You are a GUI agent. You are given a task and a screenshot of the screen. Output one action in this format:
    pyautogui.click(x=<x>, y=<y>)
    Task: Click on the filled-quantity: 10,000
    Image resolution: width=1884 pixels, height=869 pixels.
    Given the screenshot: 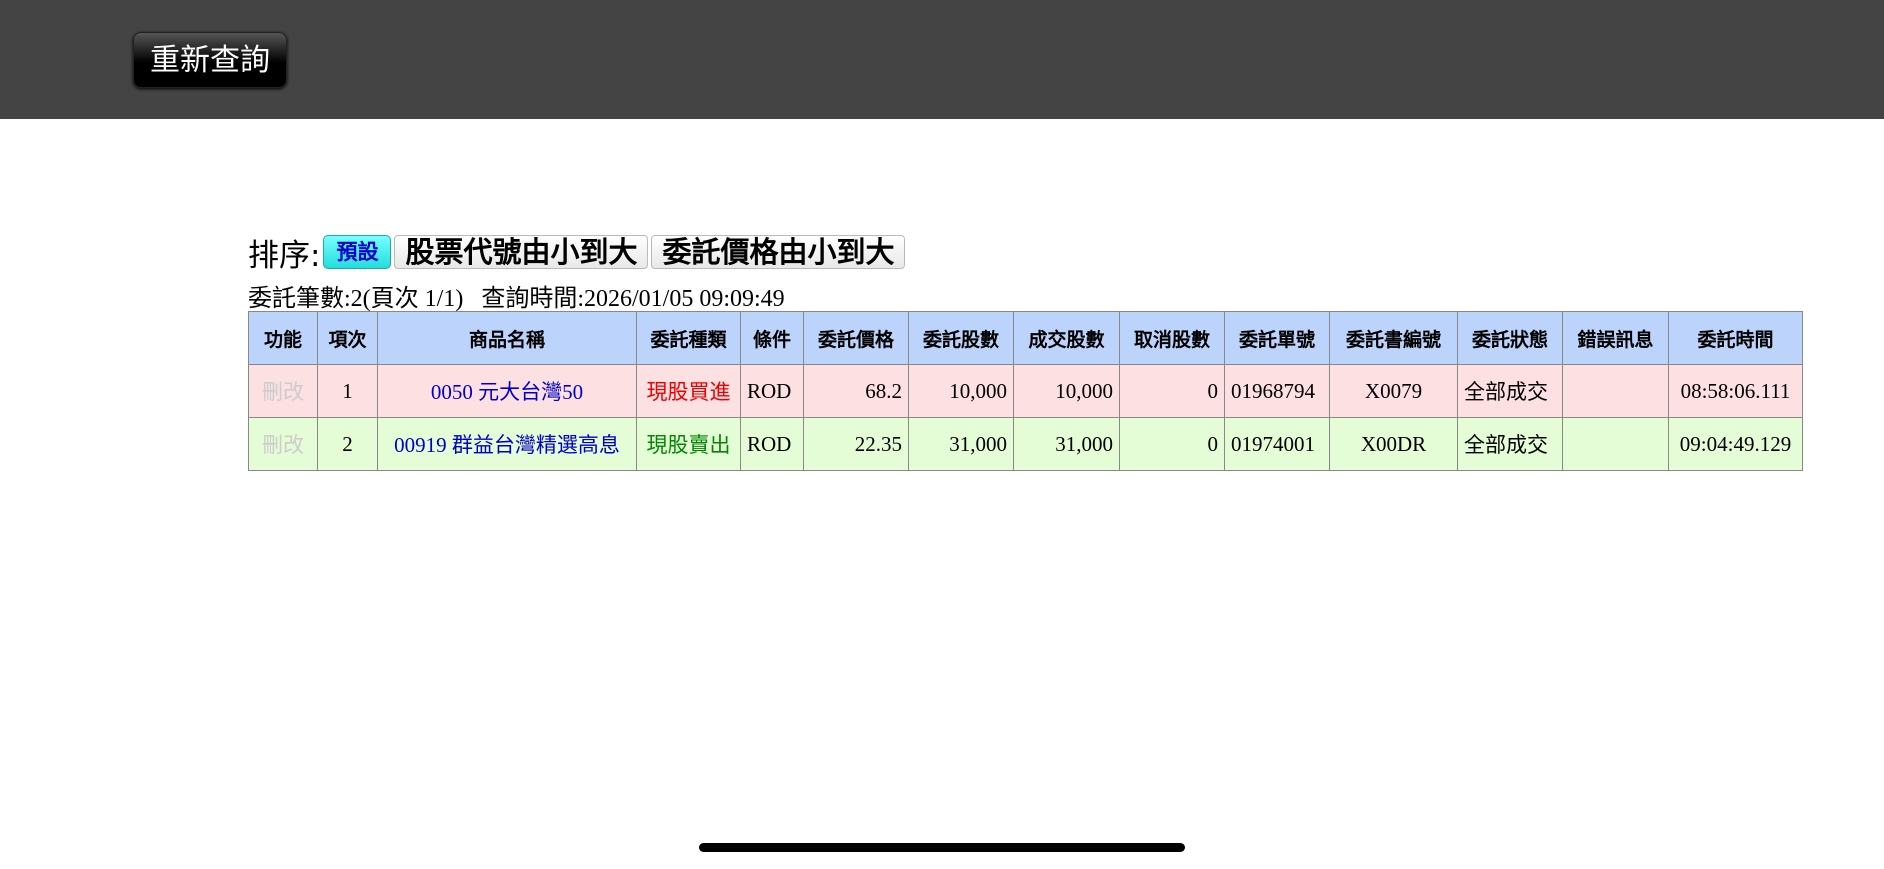 What is the action you would take?
    pyautogui.click(x=1066, y=391)
    